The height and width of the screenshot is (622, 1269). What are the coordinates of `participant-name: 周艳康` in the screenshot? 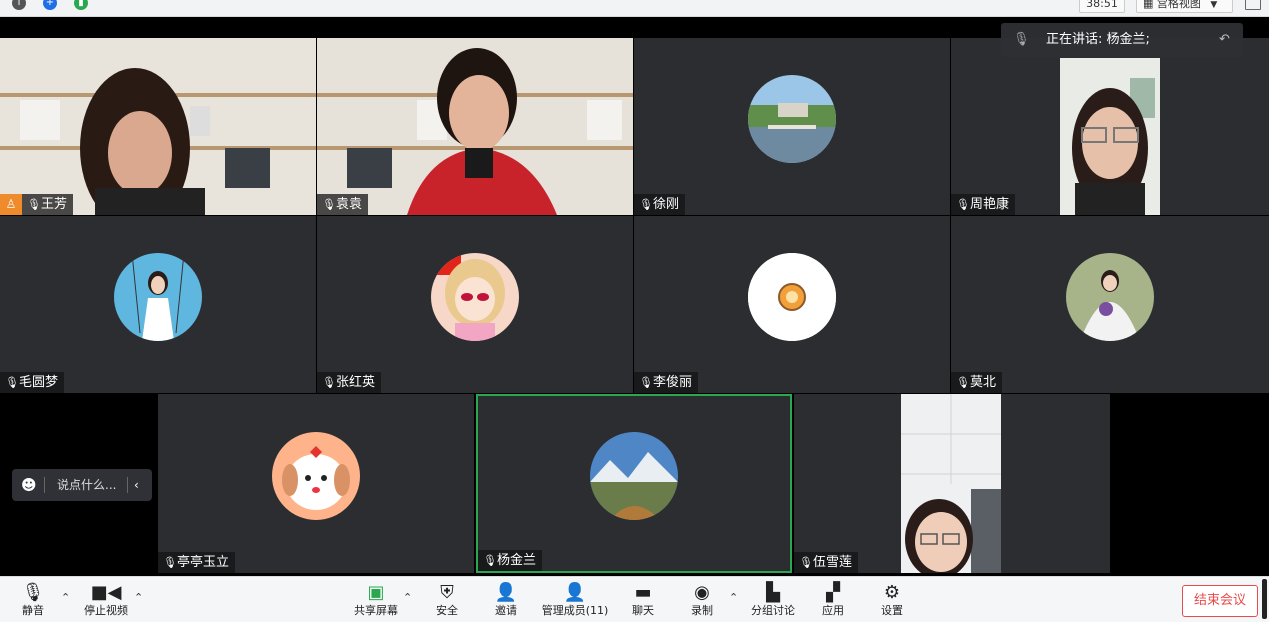 It's located at (990, 204).